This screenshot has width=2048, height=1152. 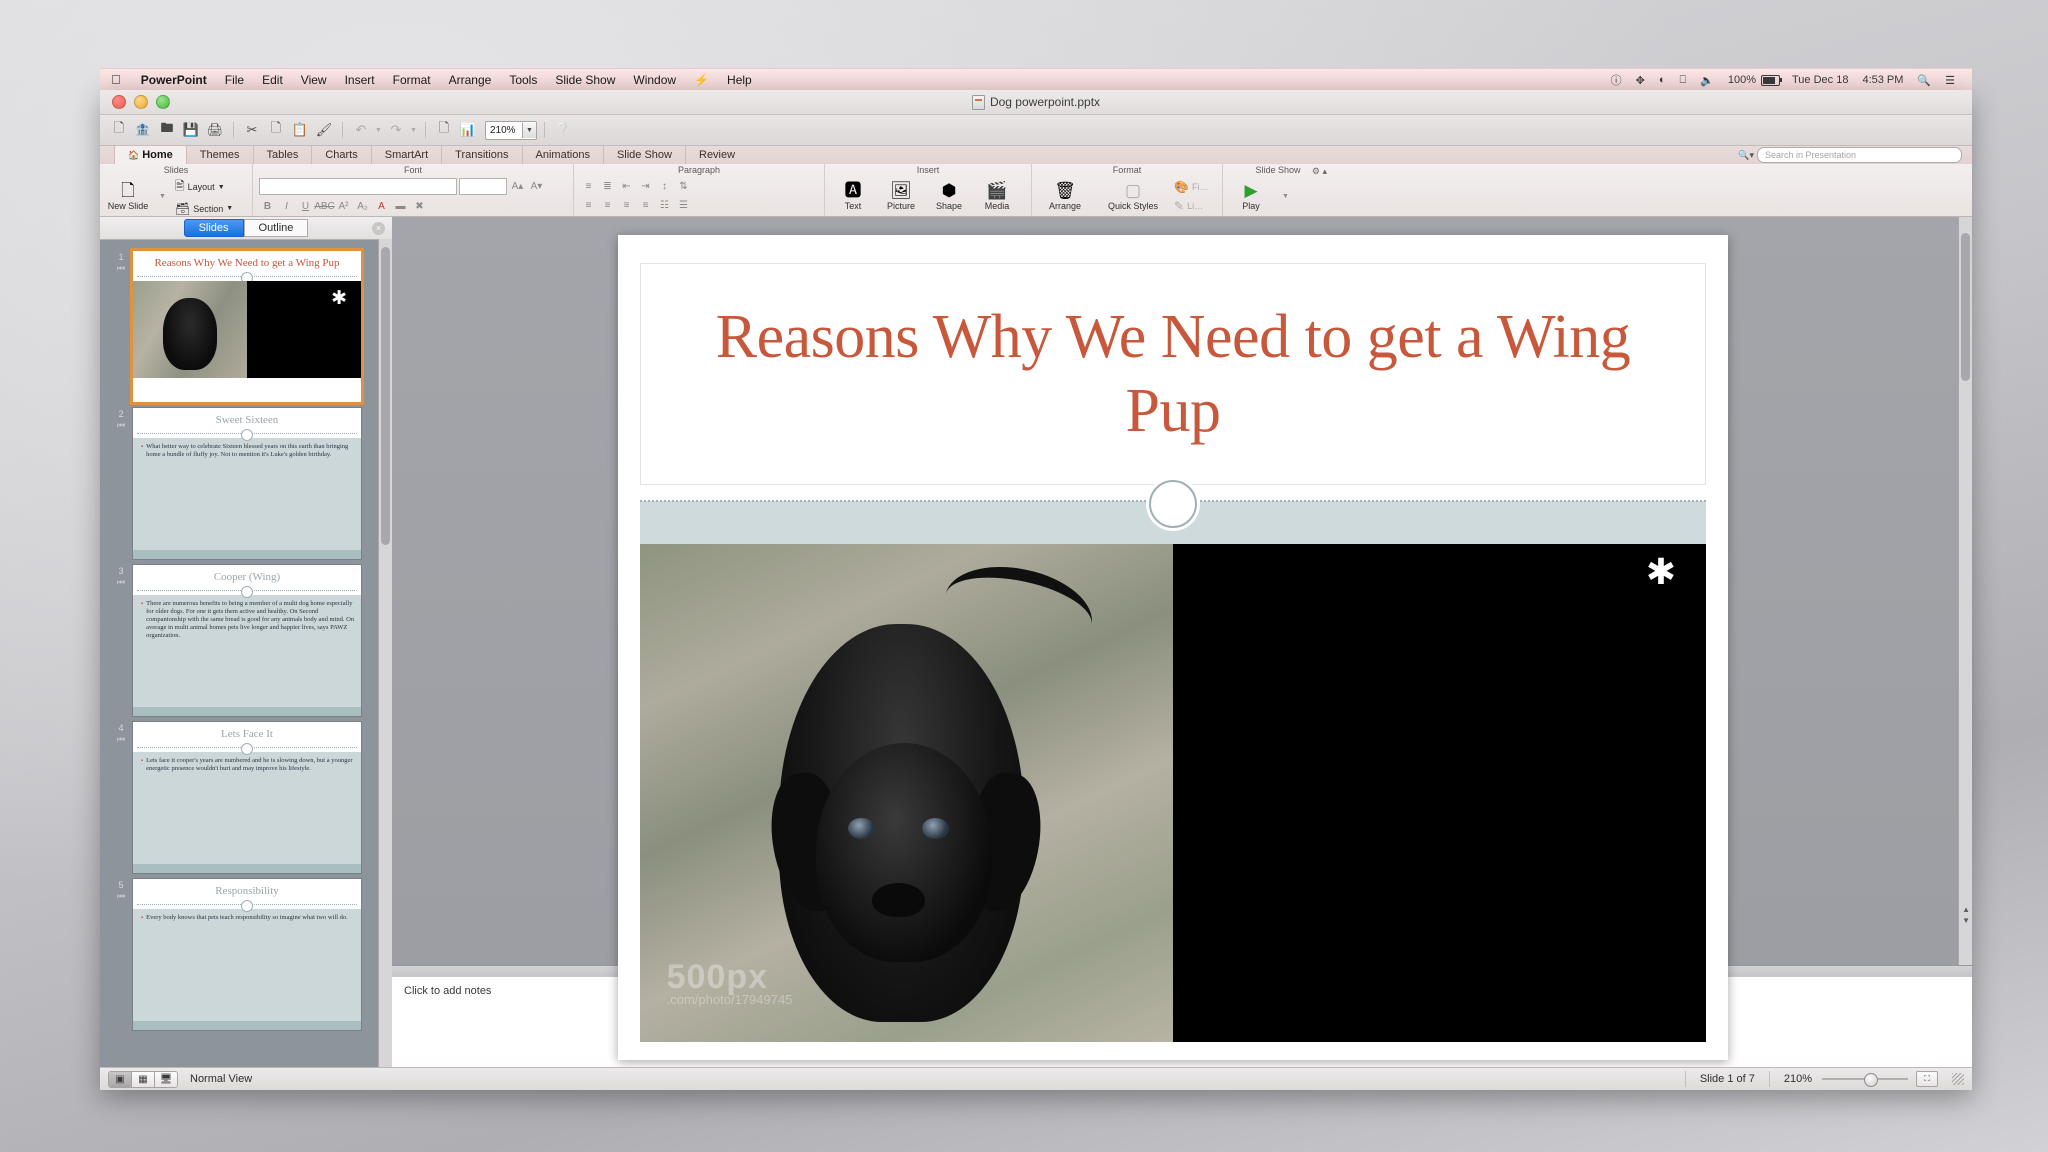 What do you see at coordinates (272, 80) in the screenshot?
I see `menu-item-edit: Edit` at bounding box center [272, 80].